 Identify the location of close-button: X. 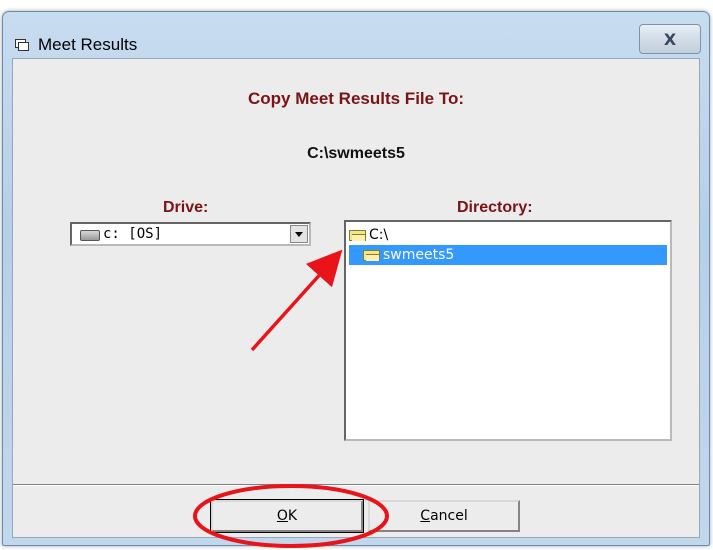
(670, 39).